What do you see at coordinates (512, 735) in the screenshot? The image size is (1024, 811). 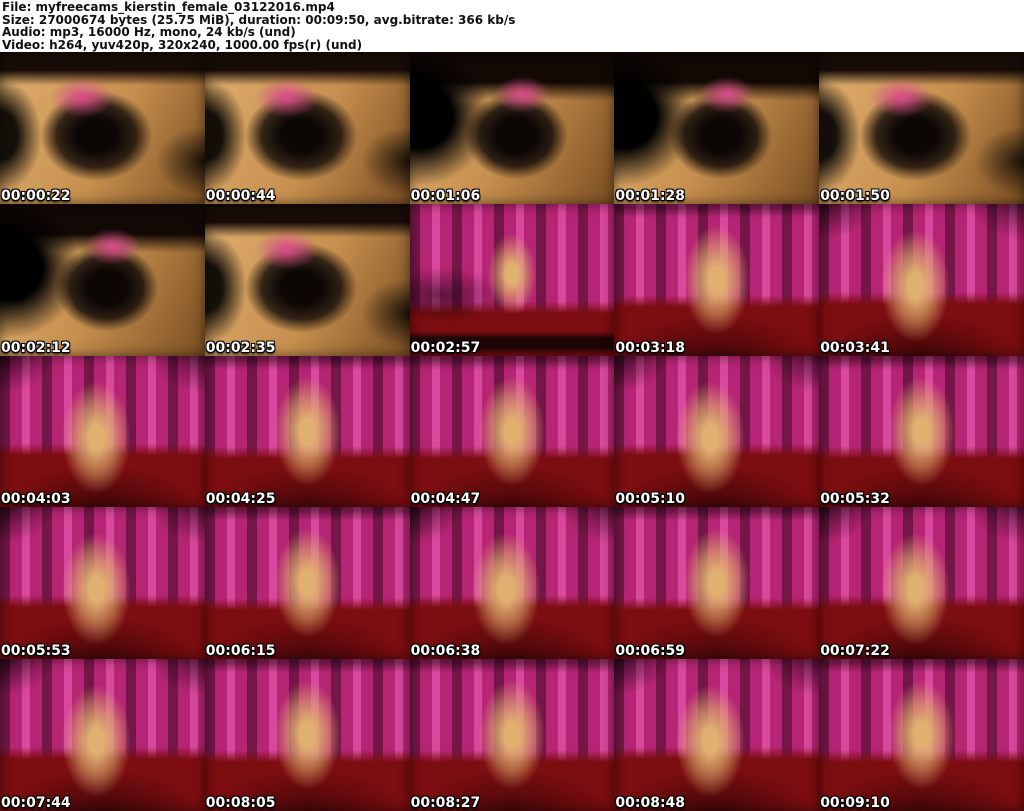 I see `video-thumbnail: 00:08:27` at bounding box center [512, 735].